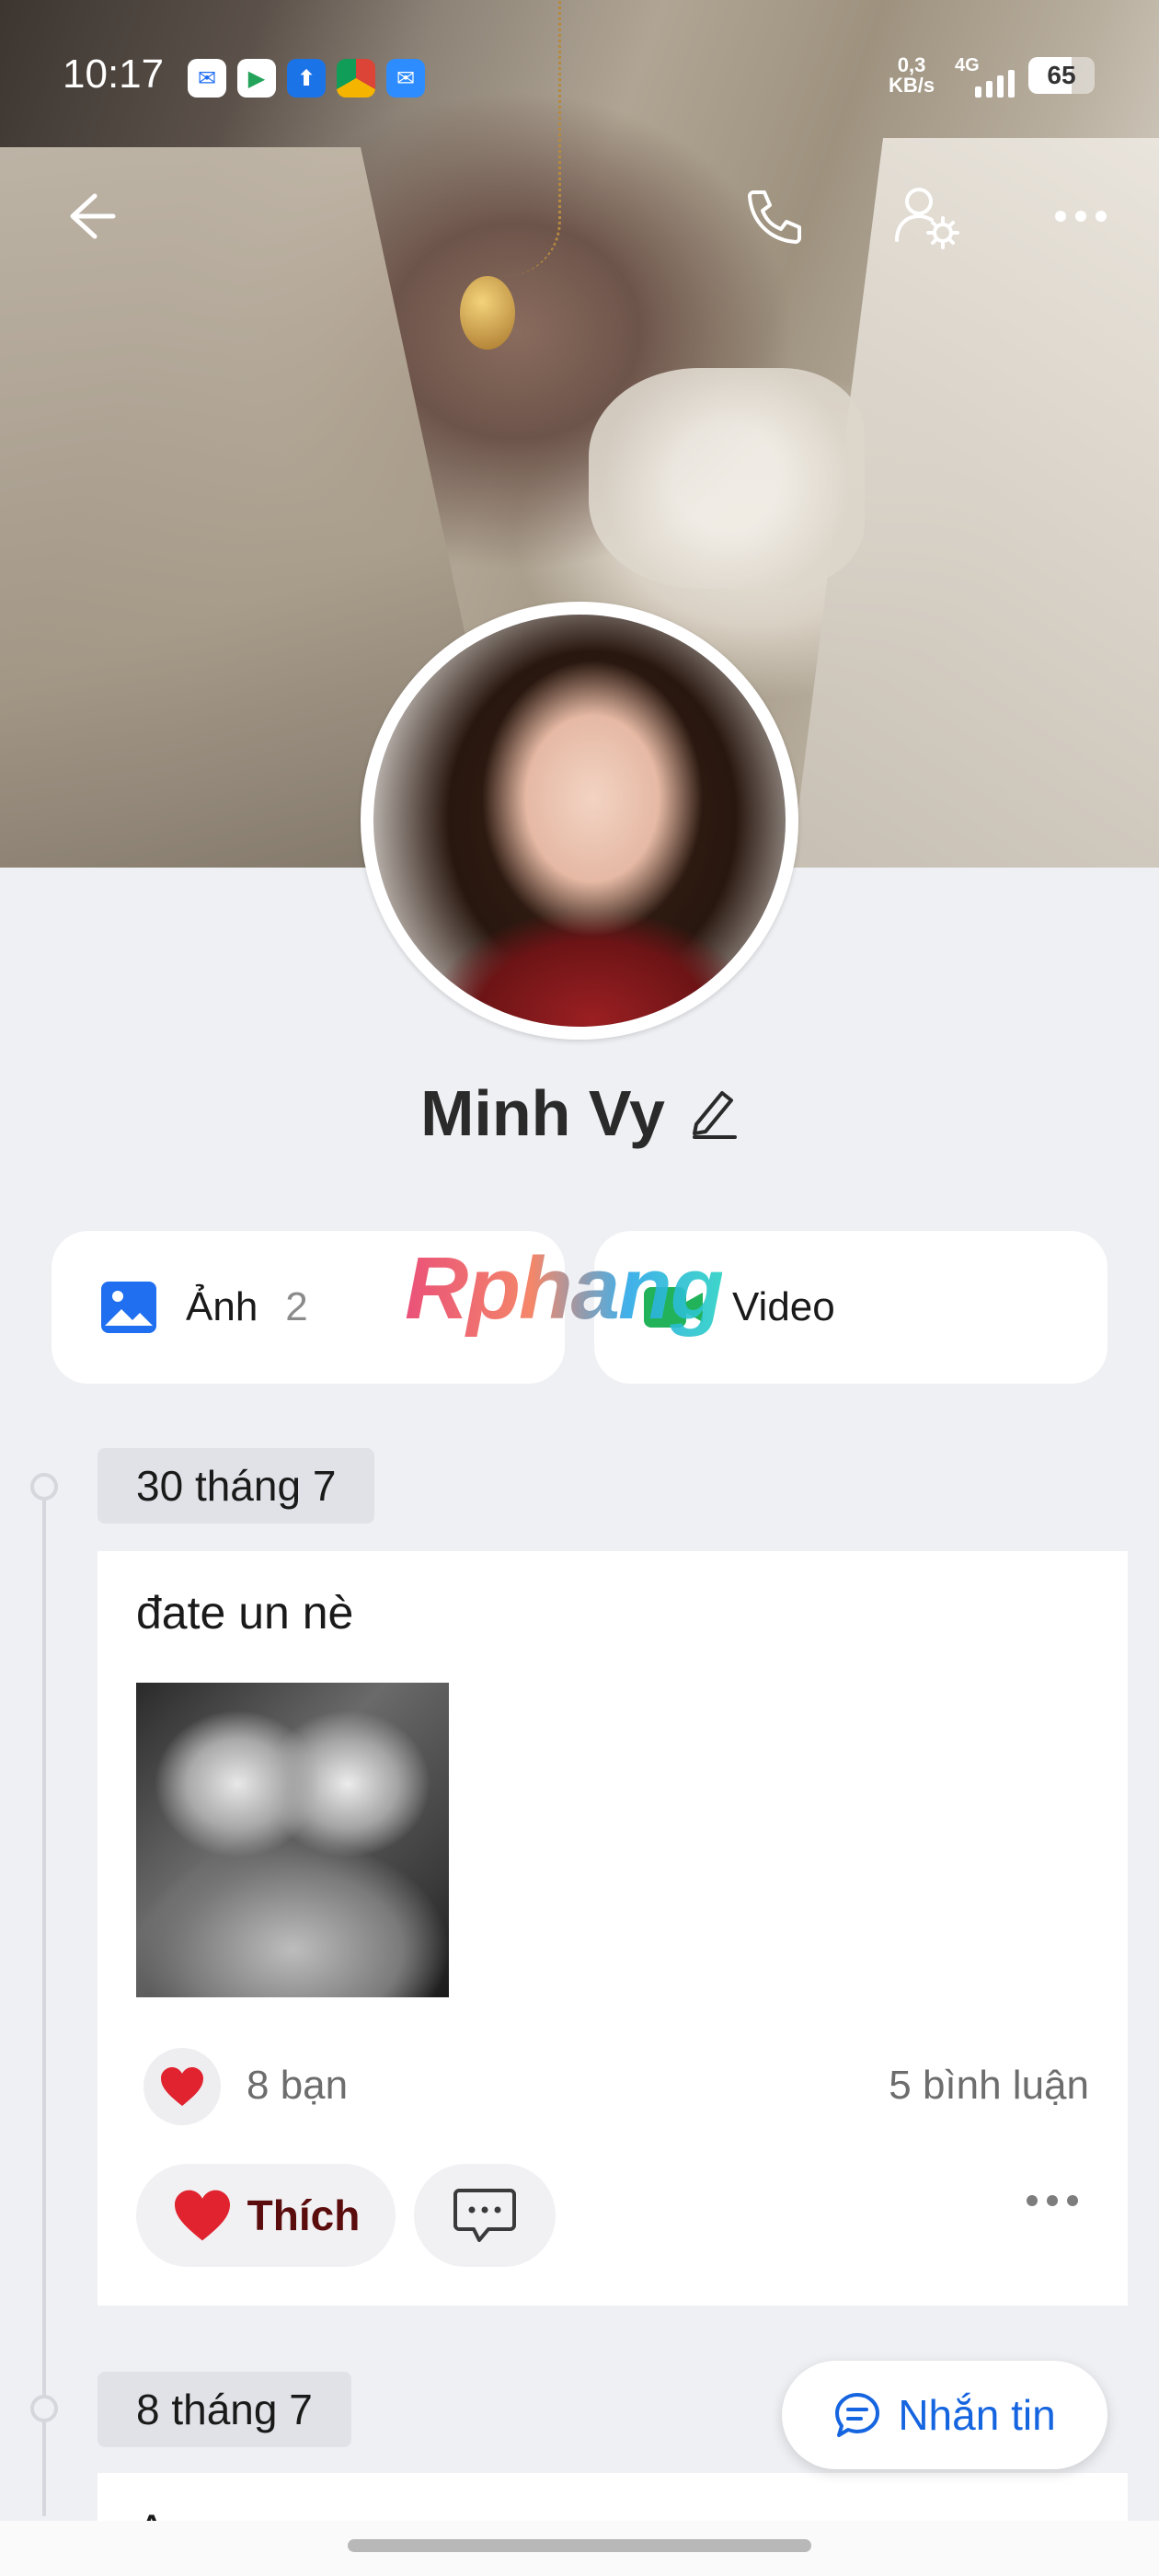  Describe the element at coordinates (245, 1613) in the screenshot. I see `post-text: đate un nè` at that location.